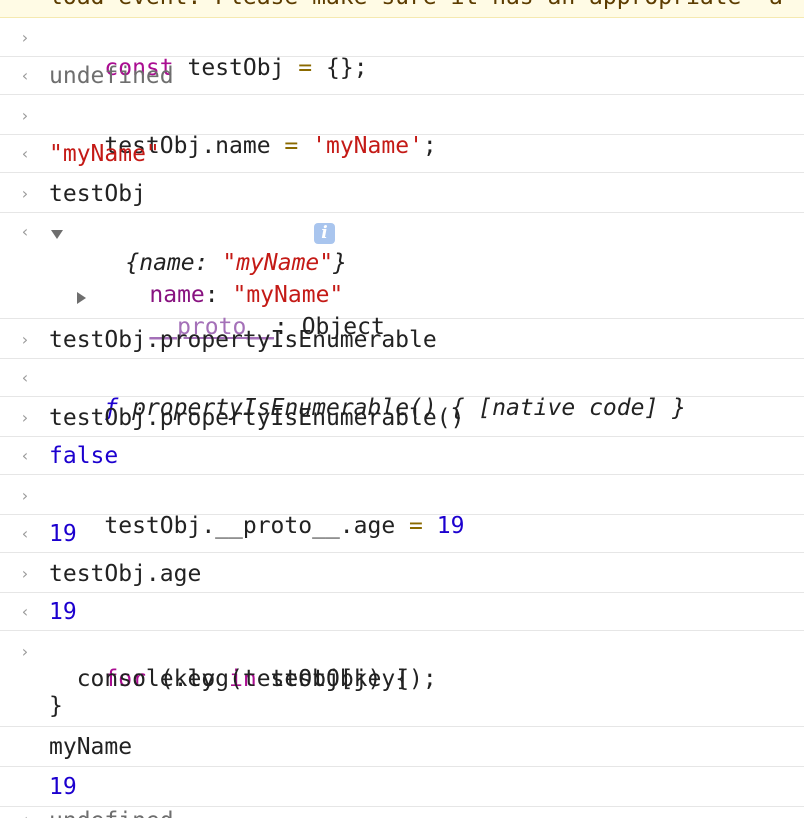  I want to click on console-input-entry: › testObj.age, so click(402, 573).